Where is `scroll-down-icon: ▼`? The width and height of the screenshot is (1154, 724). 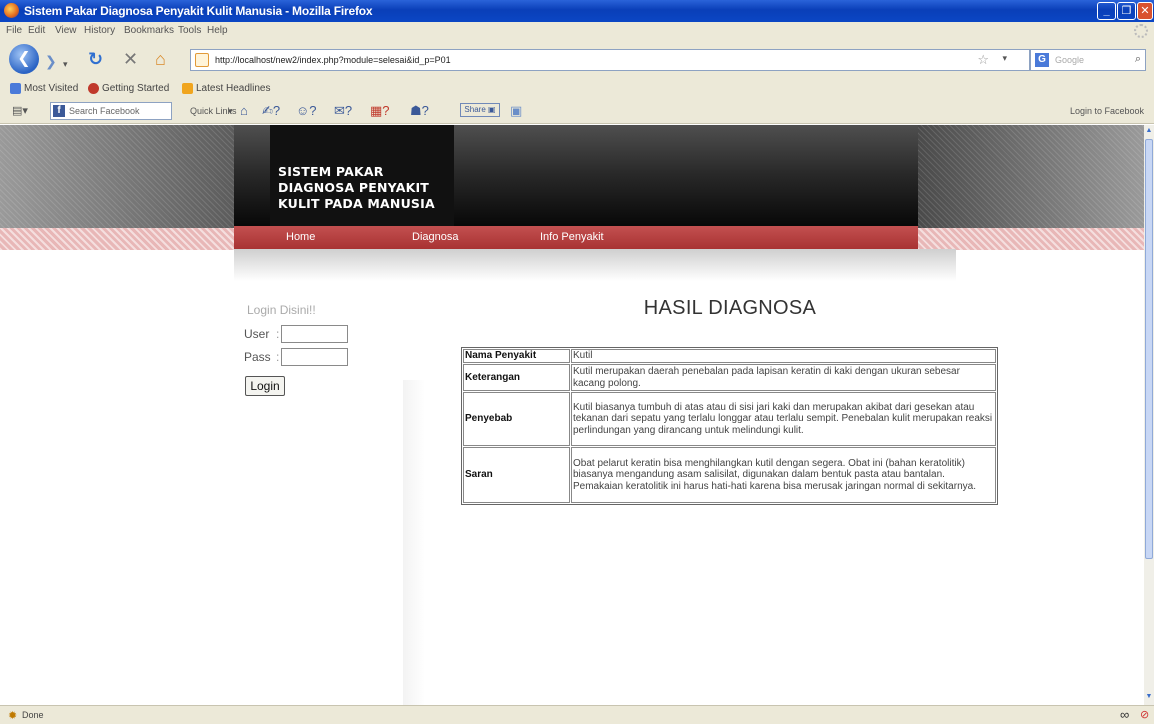 scroll-down-icon: ▼ is located at coordinates (1149, 698).